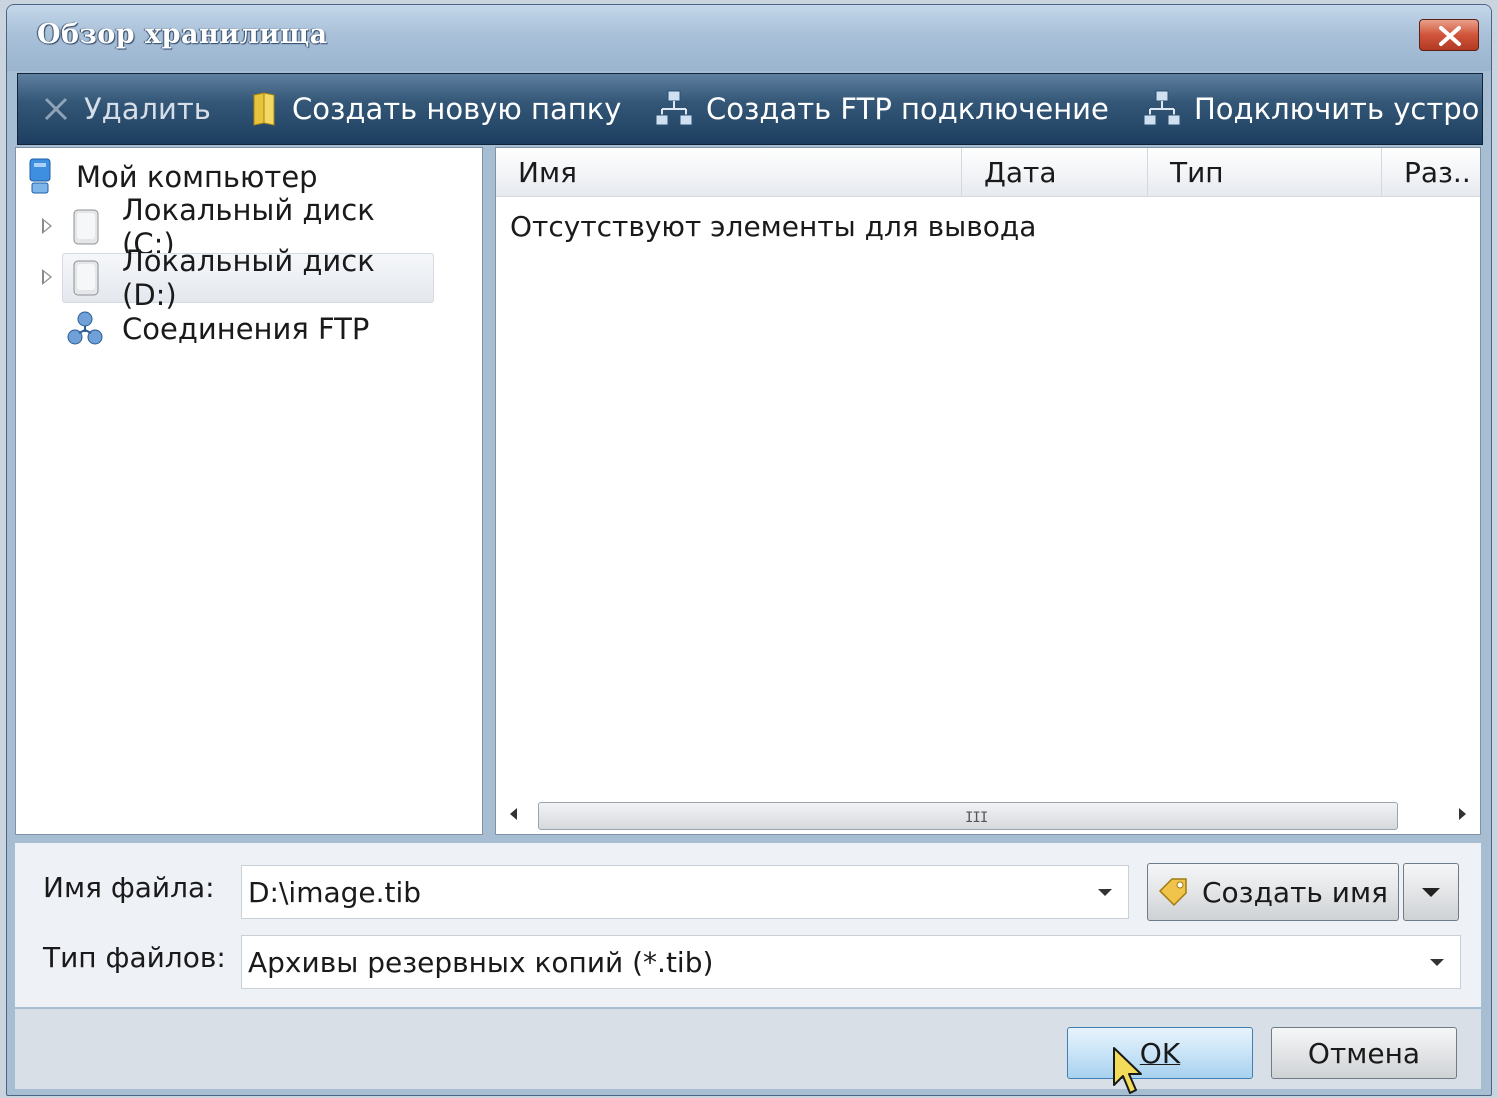  What do you see at coordinates (42, 177) in the screenshot?
I see `computer-icon` at bounding box center [42, 177].